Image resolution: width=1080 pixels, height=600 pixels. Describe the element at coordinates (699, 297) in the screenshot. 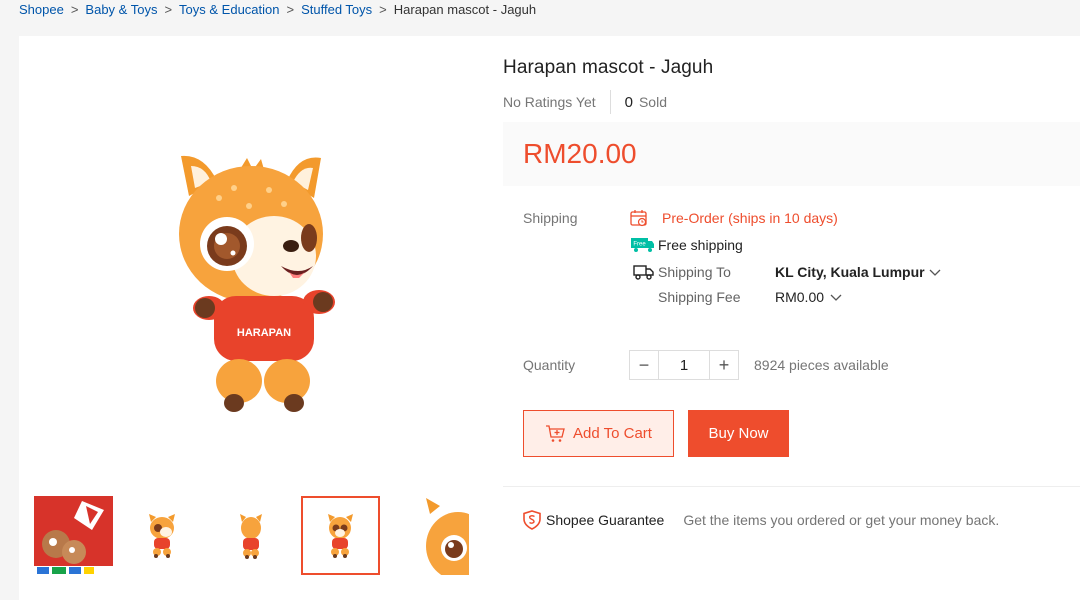

I see `shipping-fee-label: Shipping Fee` at that location.